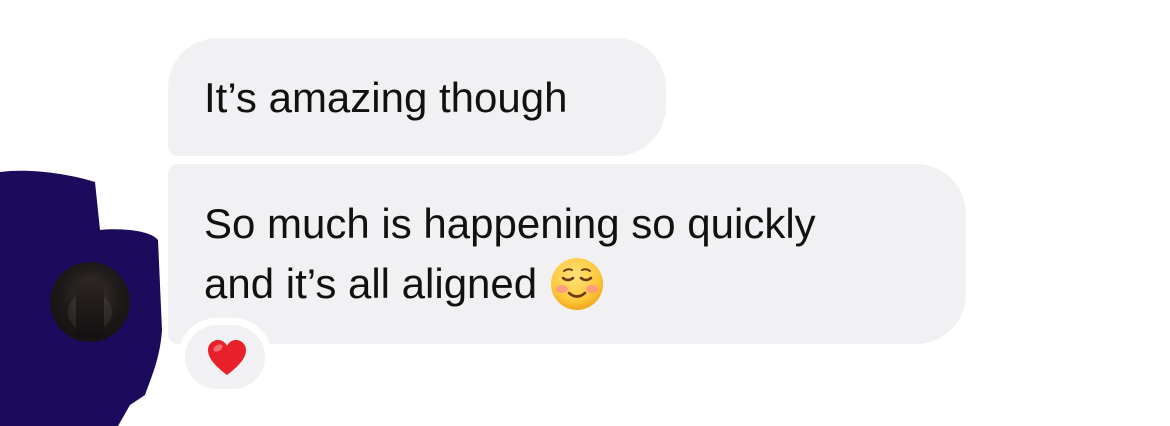 This screenshot has width=1170, height=426. I want to click on red-heart-icon, so click(227, 357).